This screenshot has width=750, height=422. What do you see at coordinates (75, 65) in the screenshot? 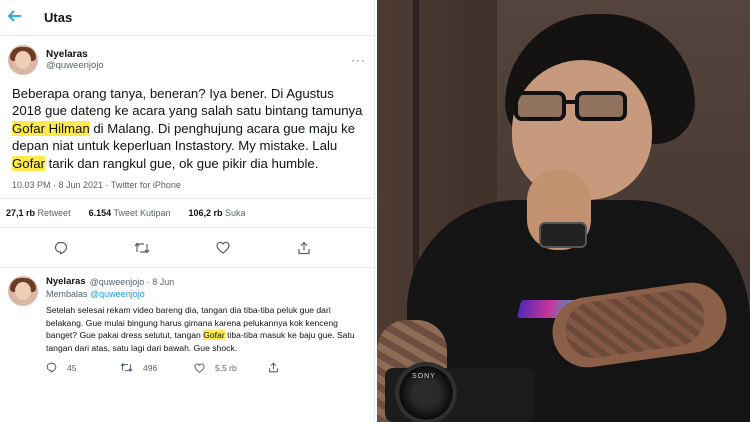
I see `author-handle: @quweenjojo` at bounding box center [75, 65].